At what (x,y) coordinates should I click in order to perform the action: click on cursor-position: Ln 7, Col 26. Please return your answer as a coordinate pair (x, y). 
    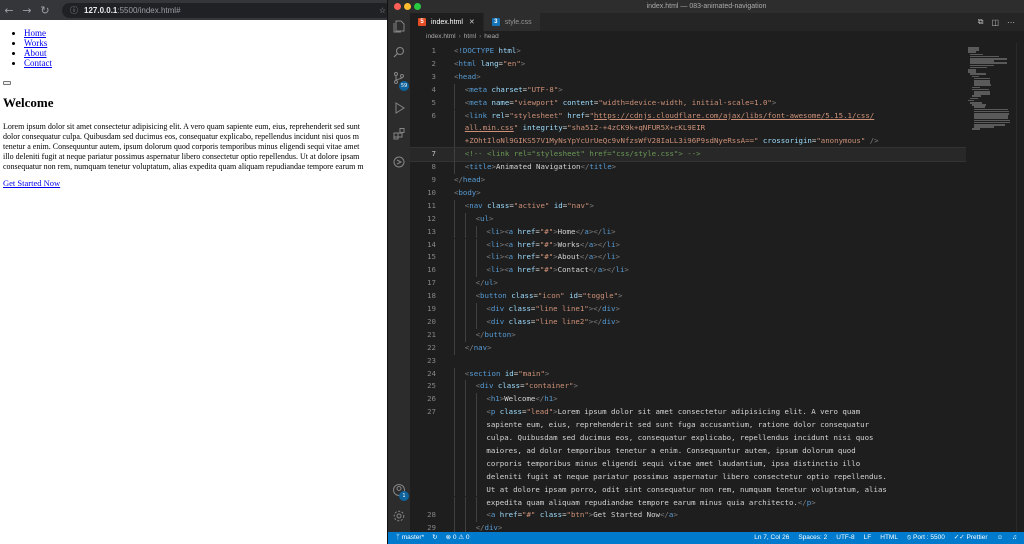
    Looking at the image, I should click on (771, 538).